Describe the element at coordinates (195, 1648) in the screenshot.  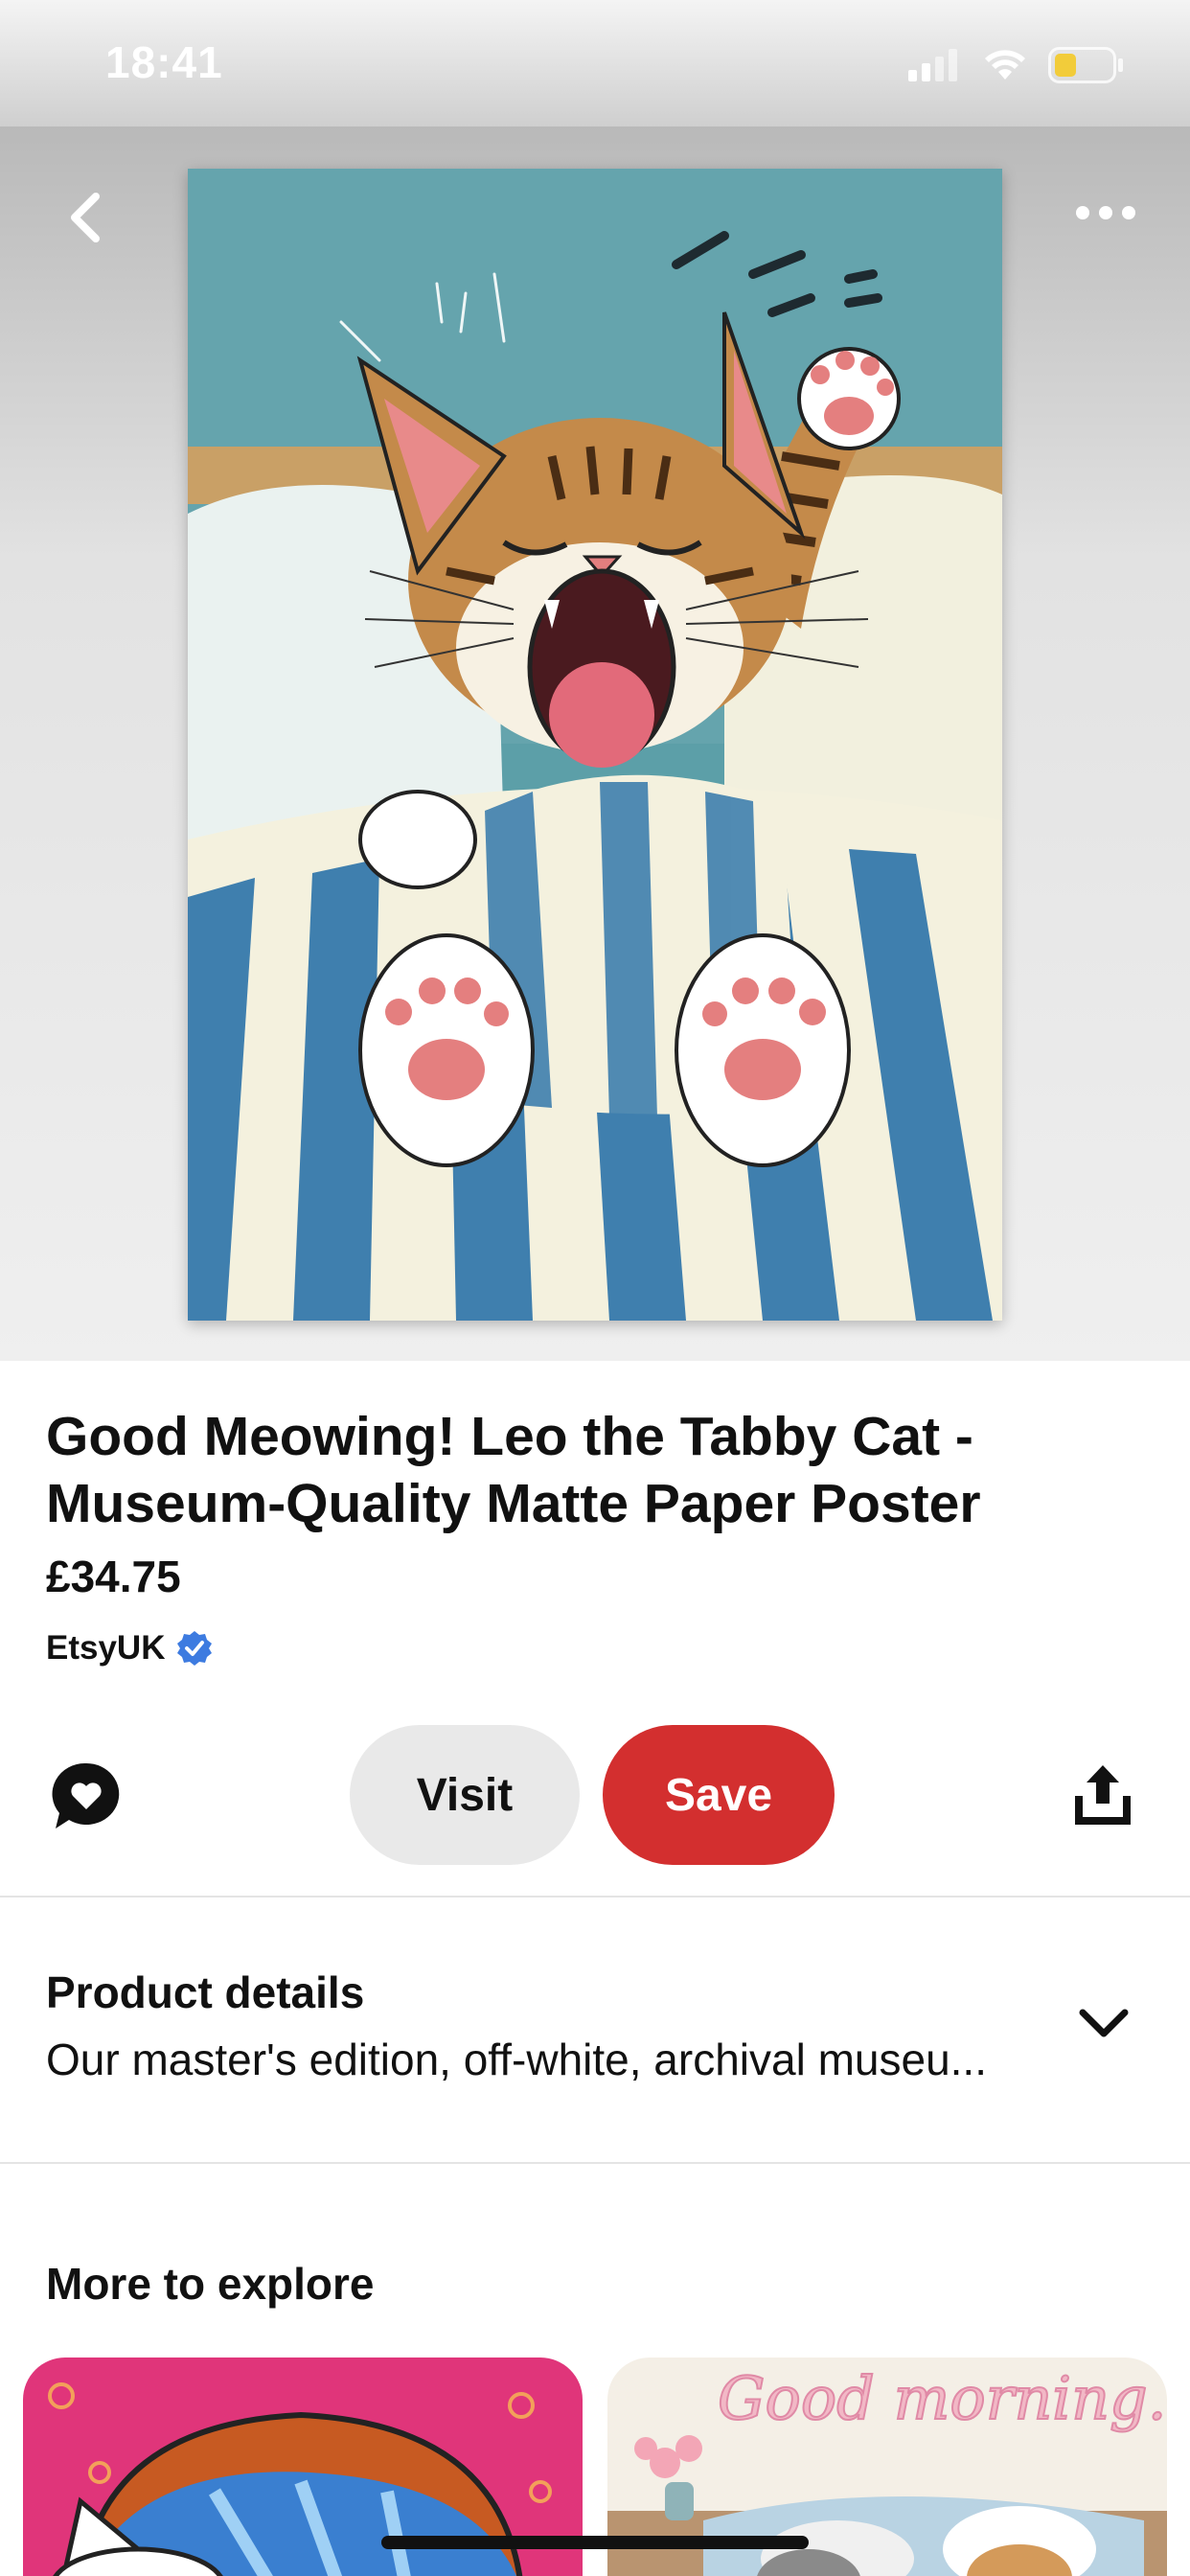
I see `verified-check-icon` at that location.